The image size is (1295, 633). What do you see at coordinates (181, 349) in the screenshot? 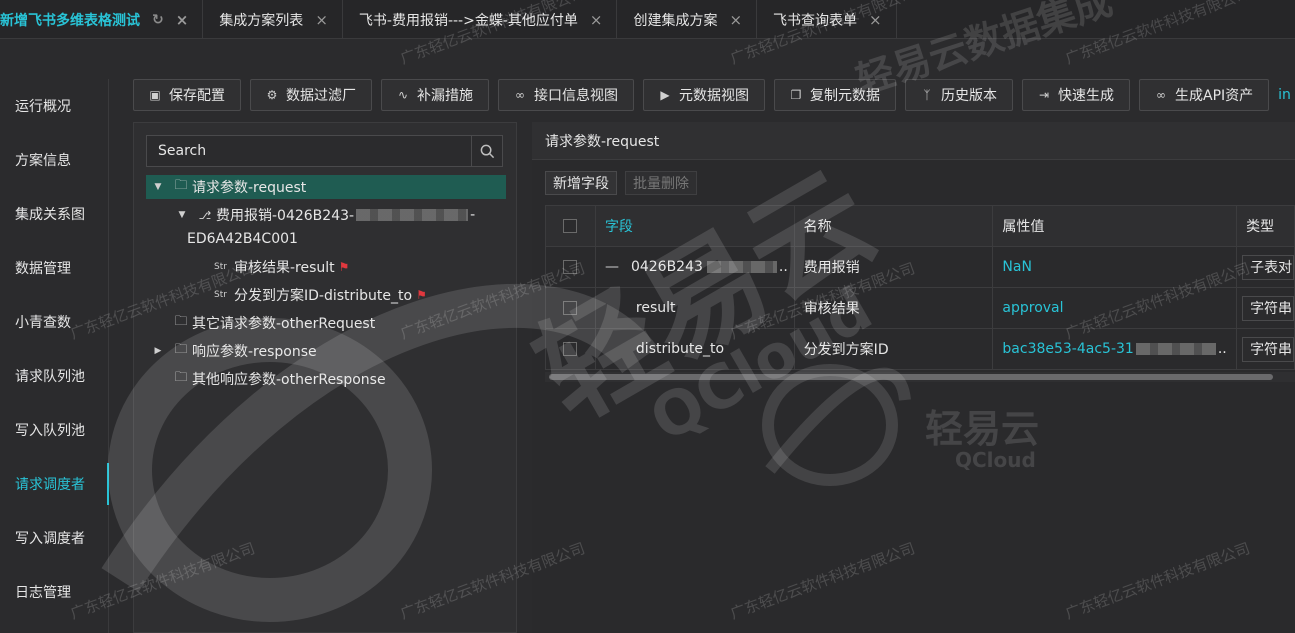
I see `folder-icon: 🗀` at bounding box center [181, 349].